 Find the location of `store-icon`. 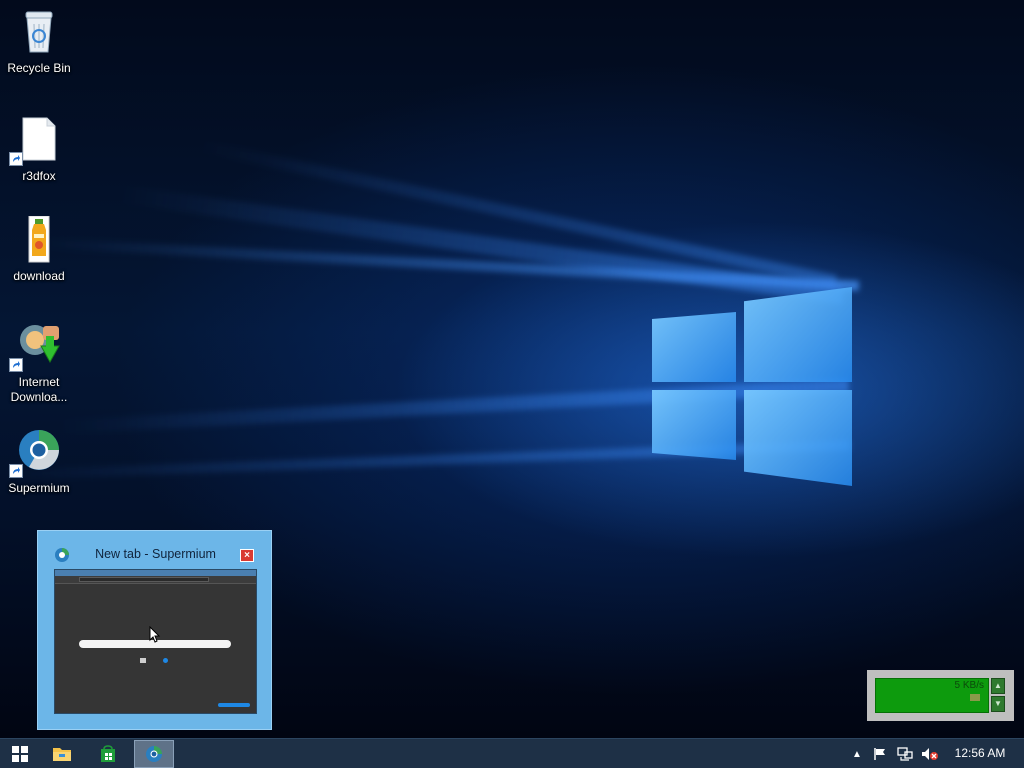

store-icon is located at coordinates (108, 753).